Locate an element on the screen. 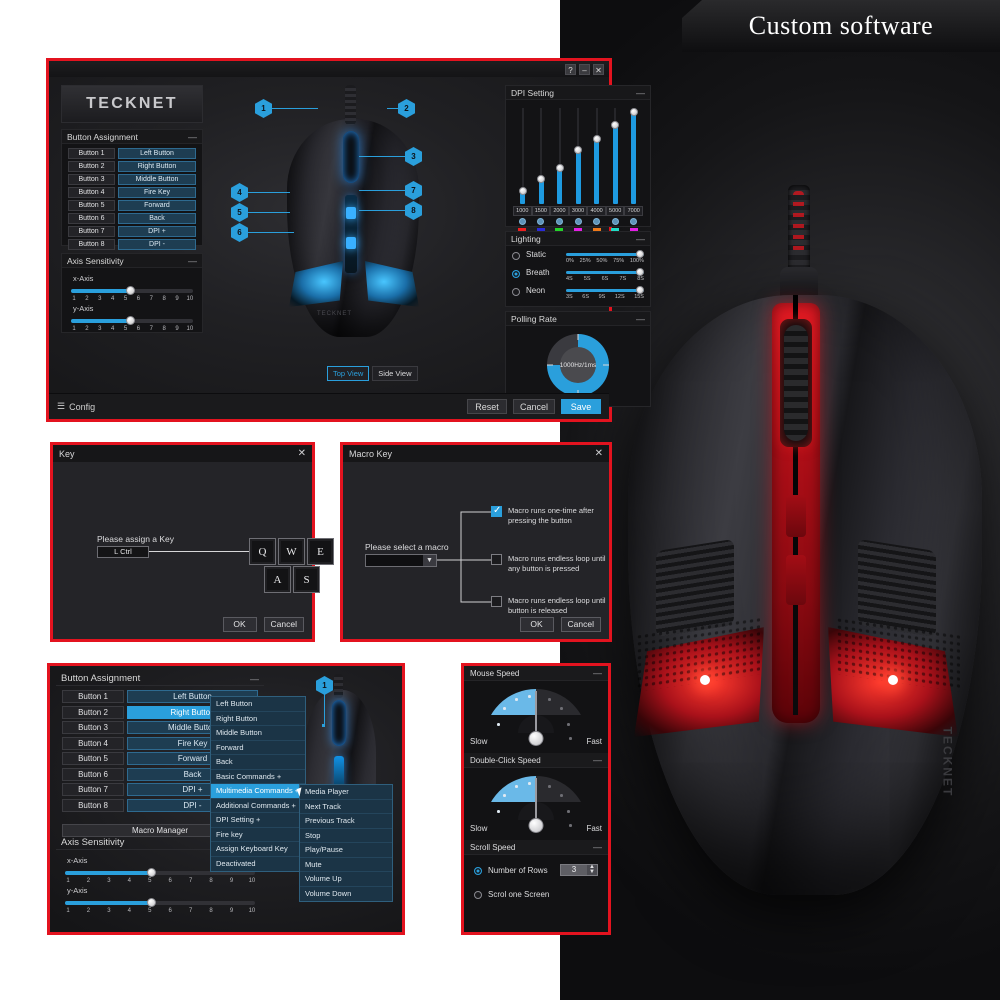  gauge-needle-cap is located at coordinates (536, 738).